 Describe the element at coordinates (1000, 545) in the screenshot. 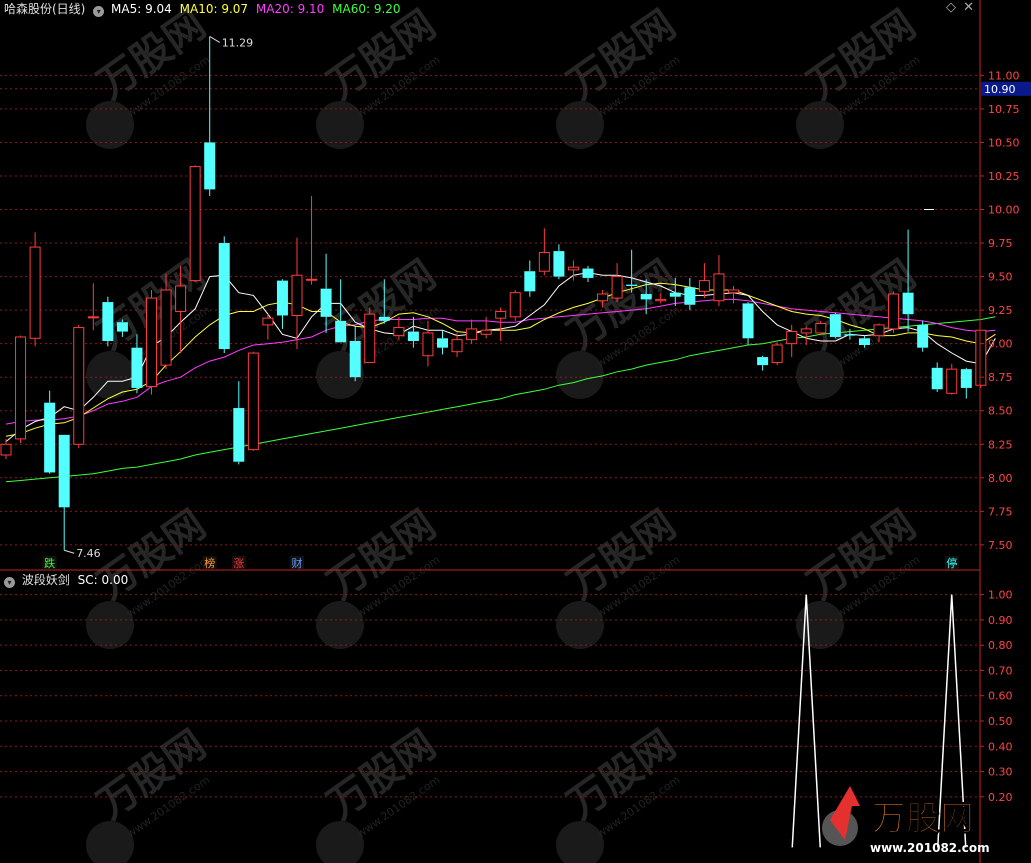

I see `price-tick-label: 7.50` at that location.